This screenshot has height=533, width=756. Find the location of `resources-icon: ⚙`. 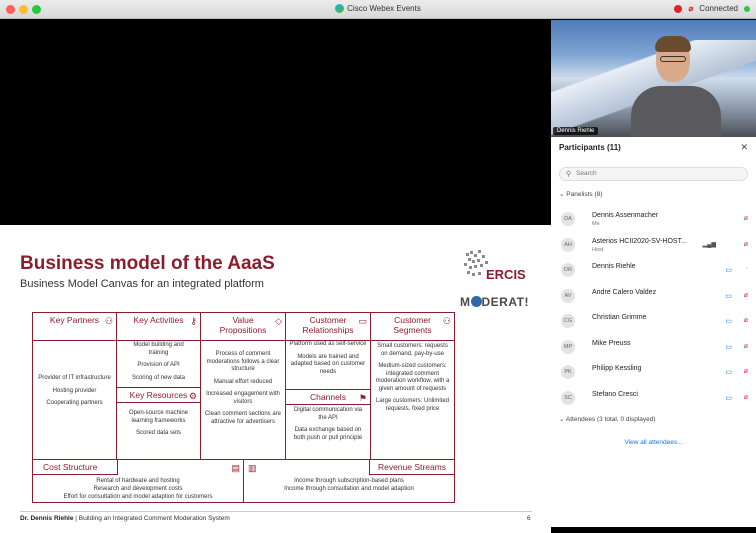

resources-icon: ⚙ is located at coordinates (192, 396).